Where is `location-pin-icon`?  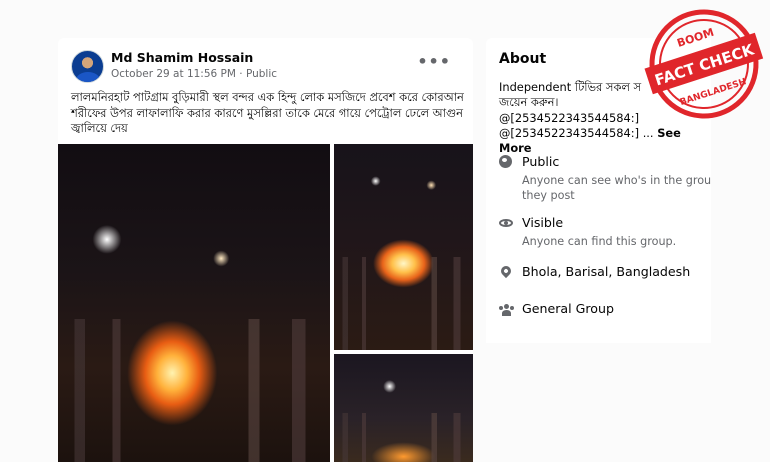
location-pin-icon is located at coordinates (506, 271).